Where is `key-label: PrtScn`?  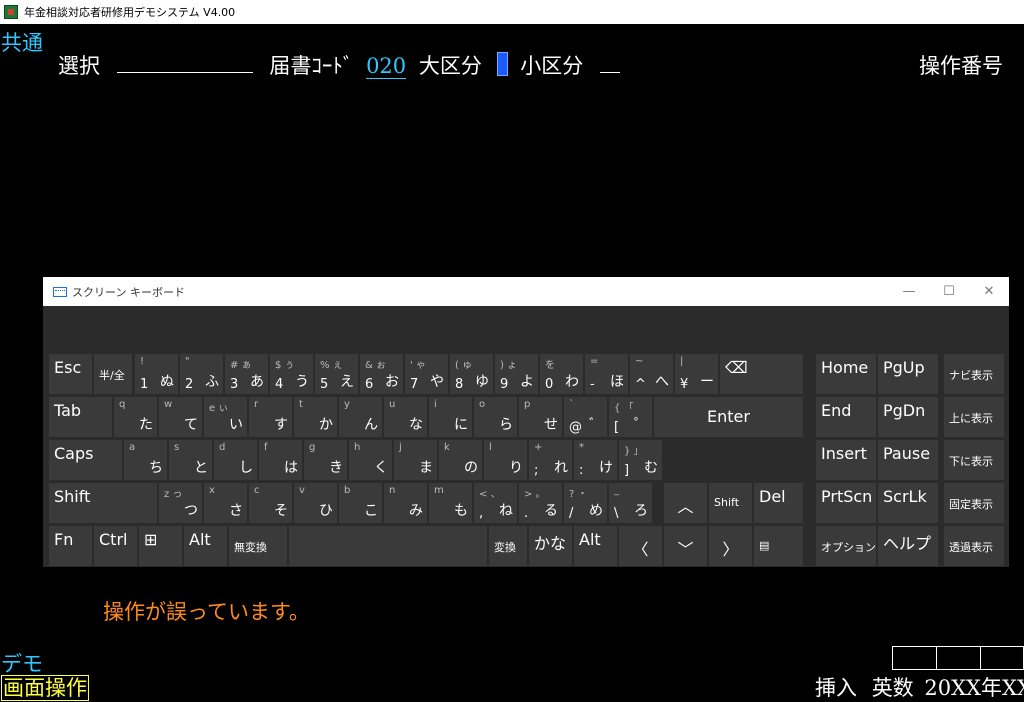
key-label: PrtScn is located at coordinates (847, 496).